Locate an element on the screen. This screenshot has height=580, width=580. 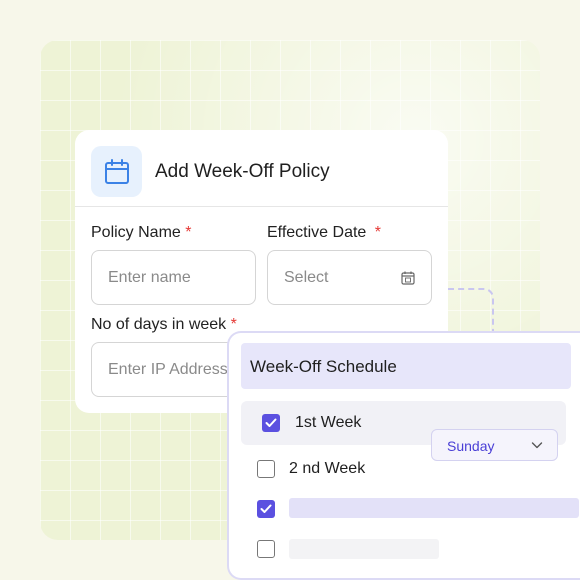
week-1-day-value: Sunday is located at coordinates (471, 446).